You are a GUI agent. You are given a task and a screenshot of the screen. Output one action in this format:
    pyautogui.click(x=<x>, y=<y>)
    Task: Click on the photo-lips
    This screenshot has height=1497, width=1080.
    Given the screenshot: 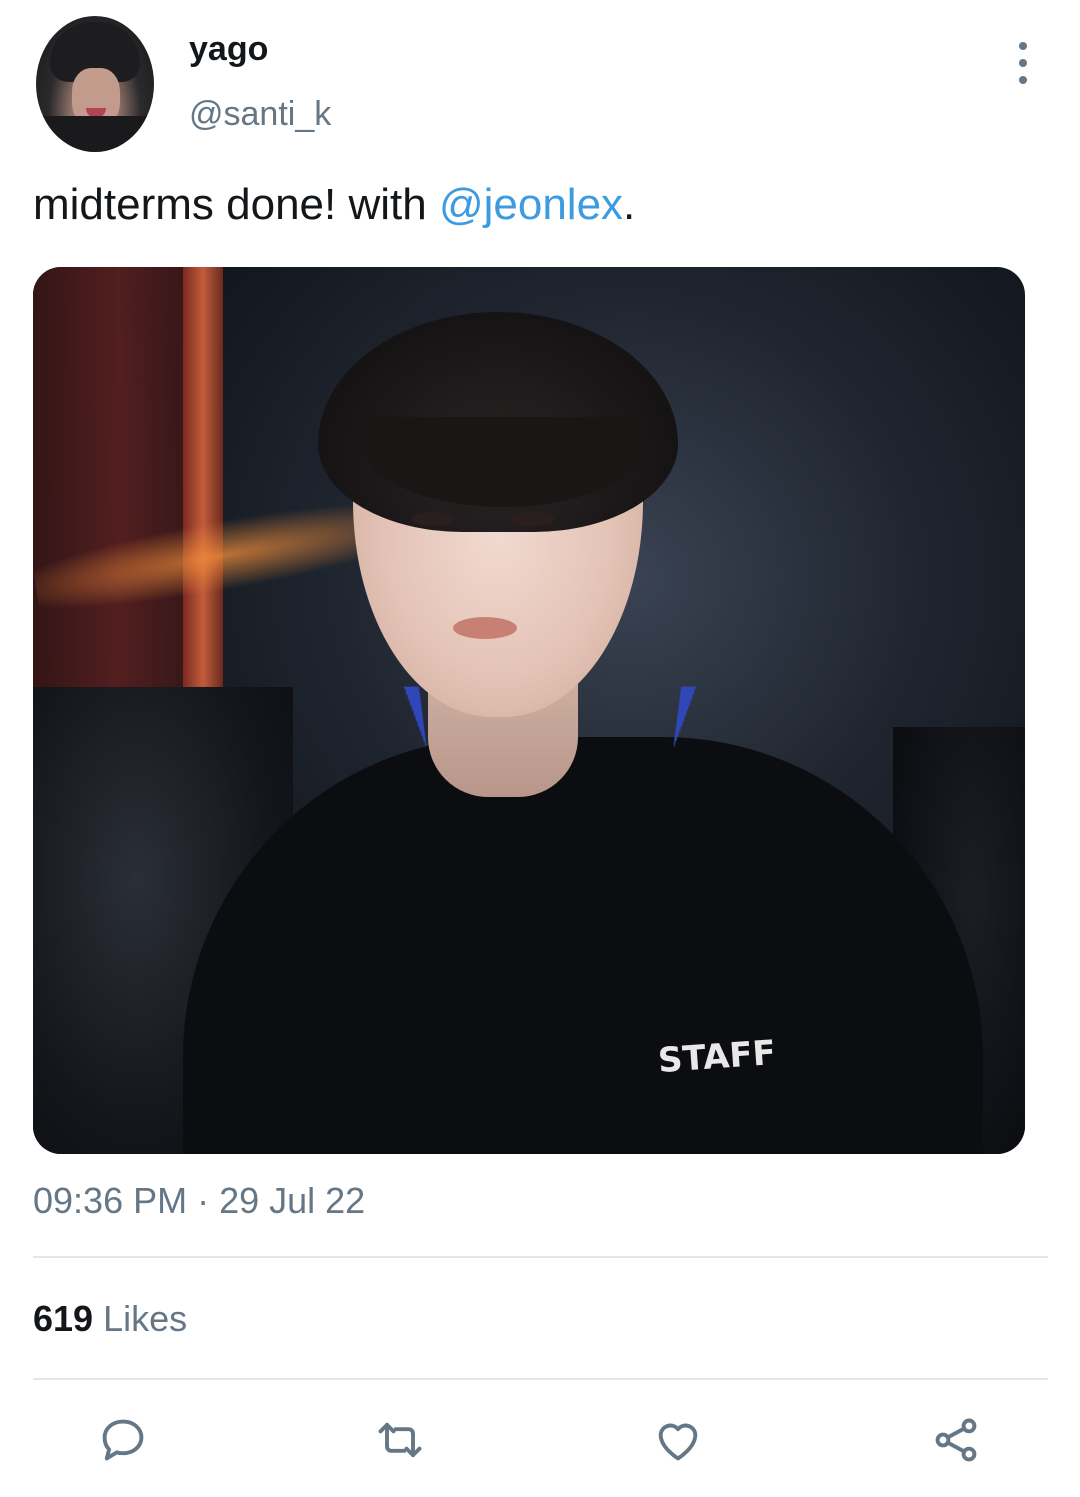 What is the action you would take?
    pyautogui.click(x=485, y=628)
    